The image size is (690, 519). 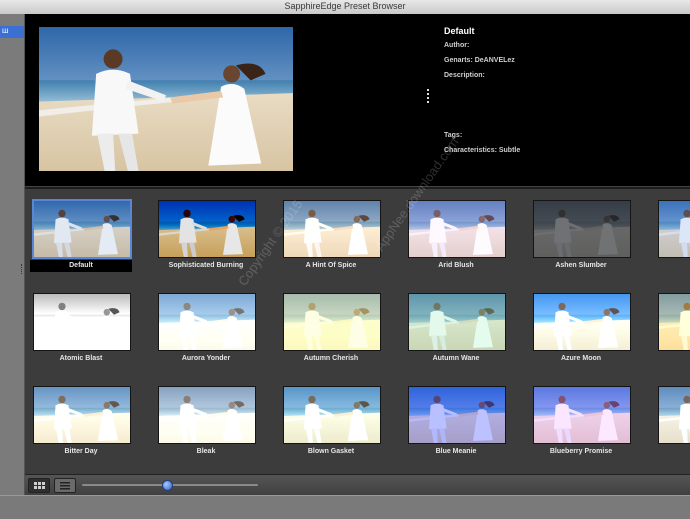 What do you see at coordinates (206, 451) in the screenshot?
I see `preset-label: Bleak` at bounding box center [206, 451].